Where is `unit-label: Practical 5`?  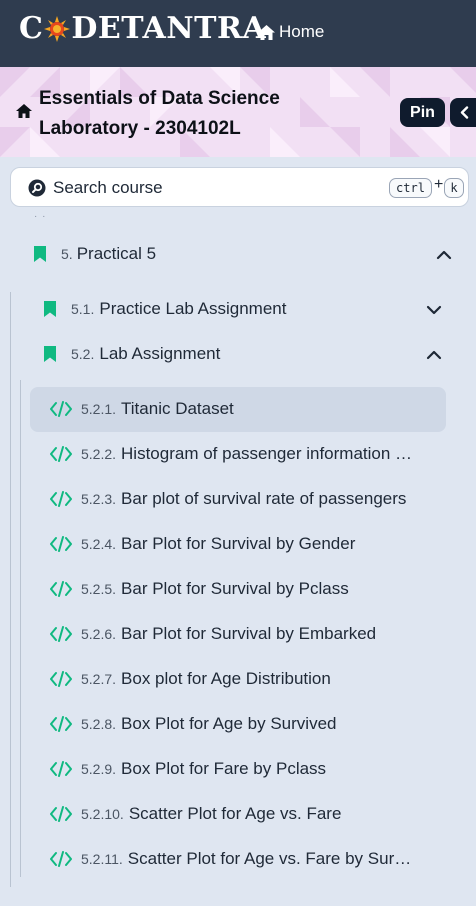 unit-label: Practical 5 is located at coordinates (116, 253).